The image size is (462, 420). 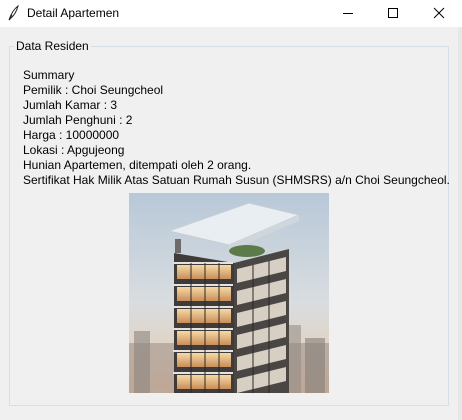 I want to click on owner-line: Pemilik : Choi Seungcheol, so click(x=93, y=90).